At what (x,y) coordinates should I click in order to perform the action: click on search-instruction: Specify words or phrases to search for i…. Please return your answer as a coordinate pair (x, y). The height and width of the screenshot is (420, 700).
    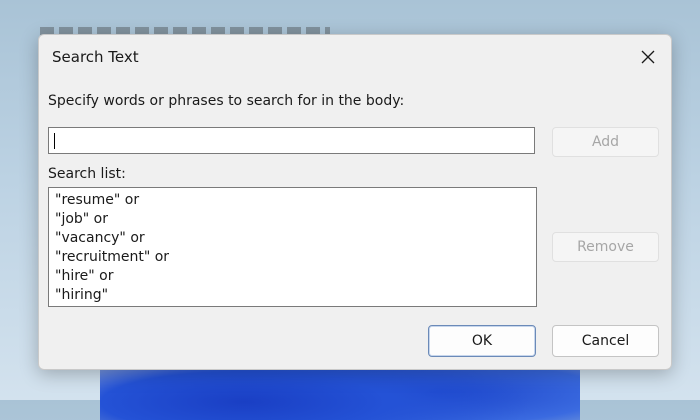
    Looking at the image, I should click on (226, 101).